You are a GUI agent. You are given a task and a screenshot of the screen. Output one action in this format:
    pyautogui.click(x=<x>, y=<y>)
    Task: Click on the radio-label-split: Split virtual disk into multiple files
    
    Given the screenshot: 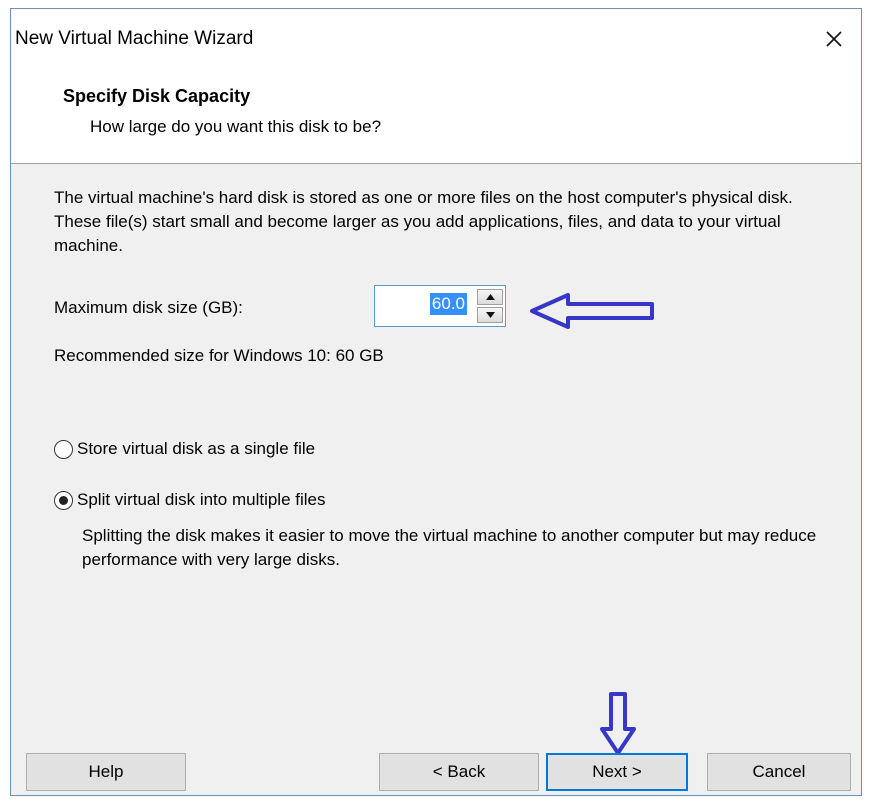 What is the action you would take?
    pyautogui.click(x=201, y=499)
    